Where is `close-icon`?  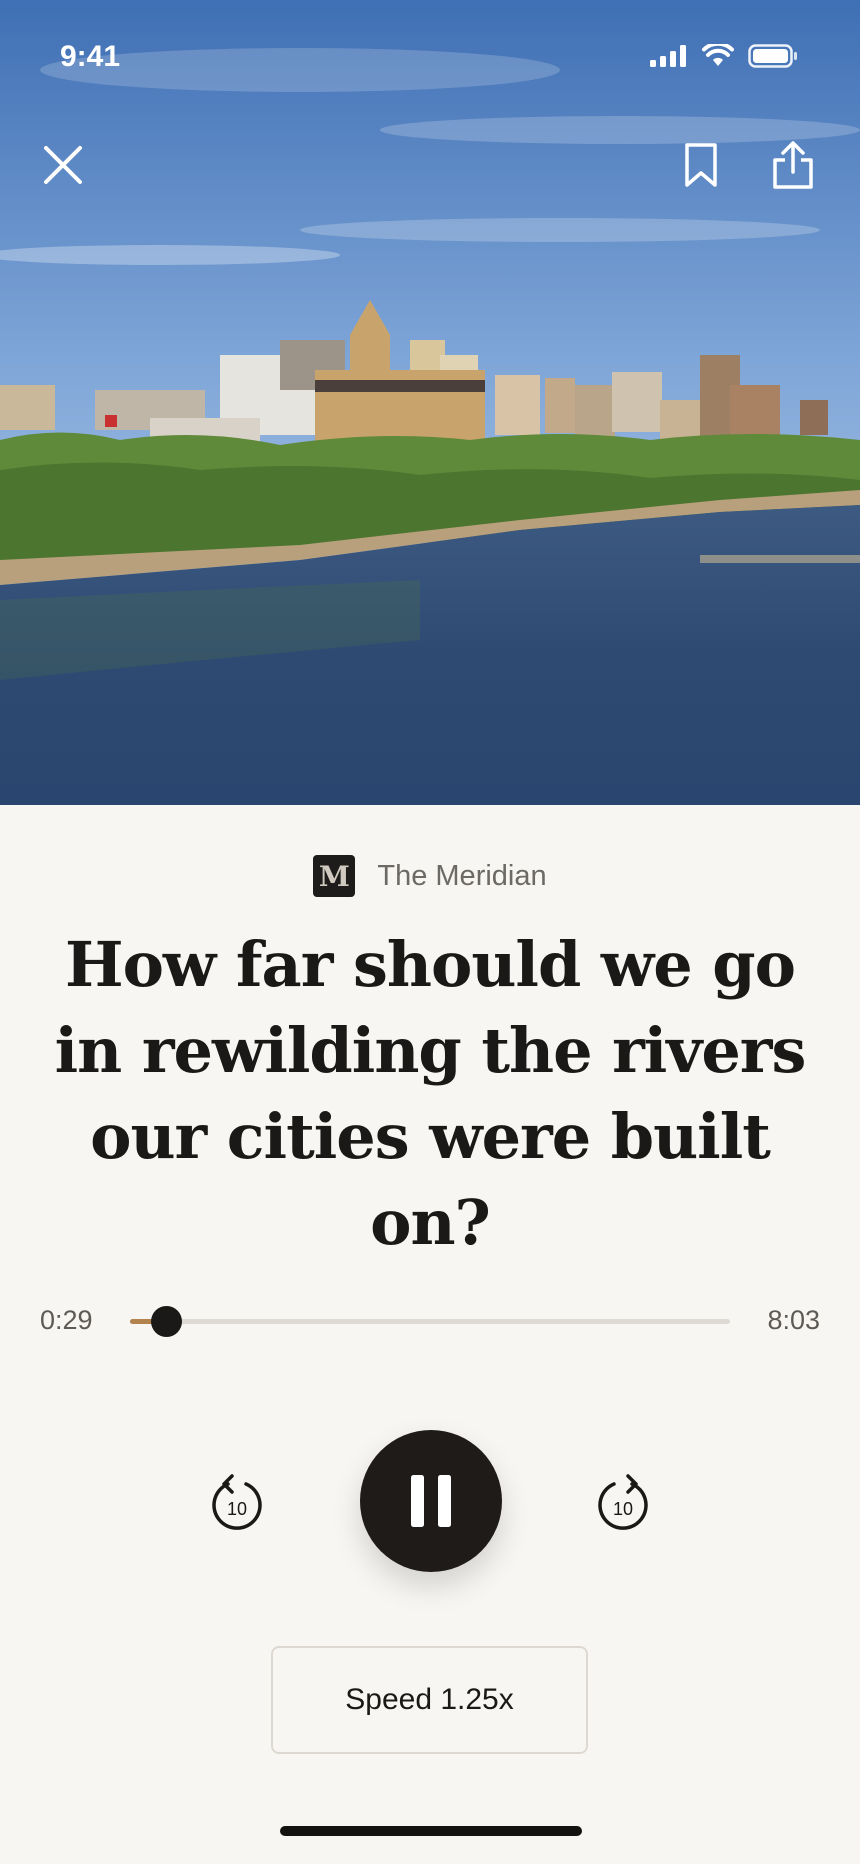 close-icon is located at coordinates (63, 165).